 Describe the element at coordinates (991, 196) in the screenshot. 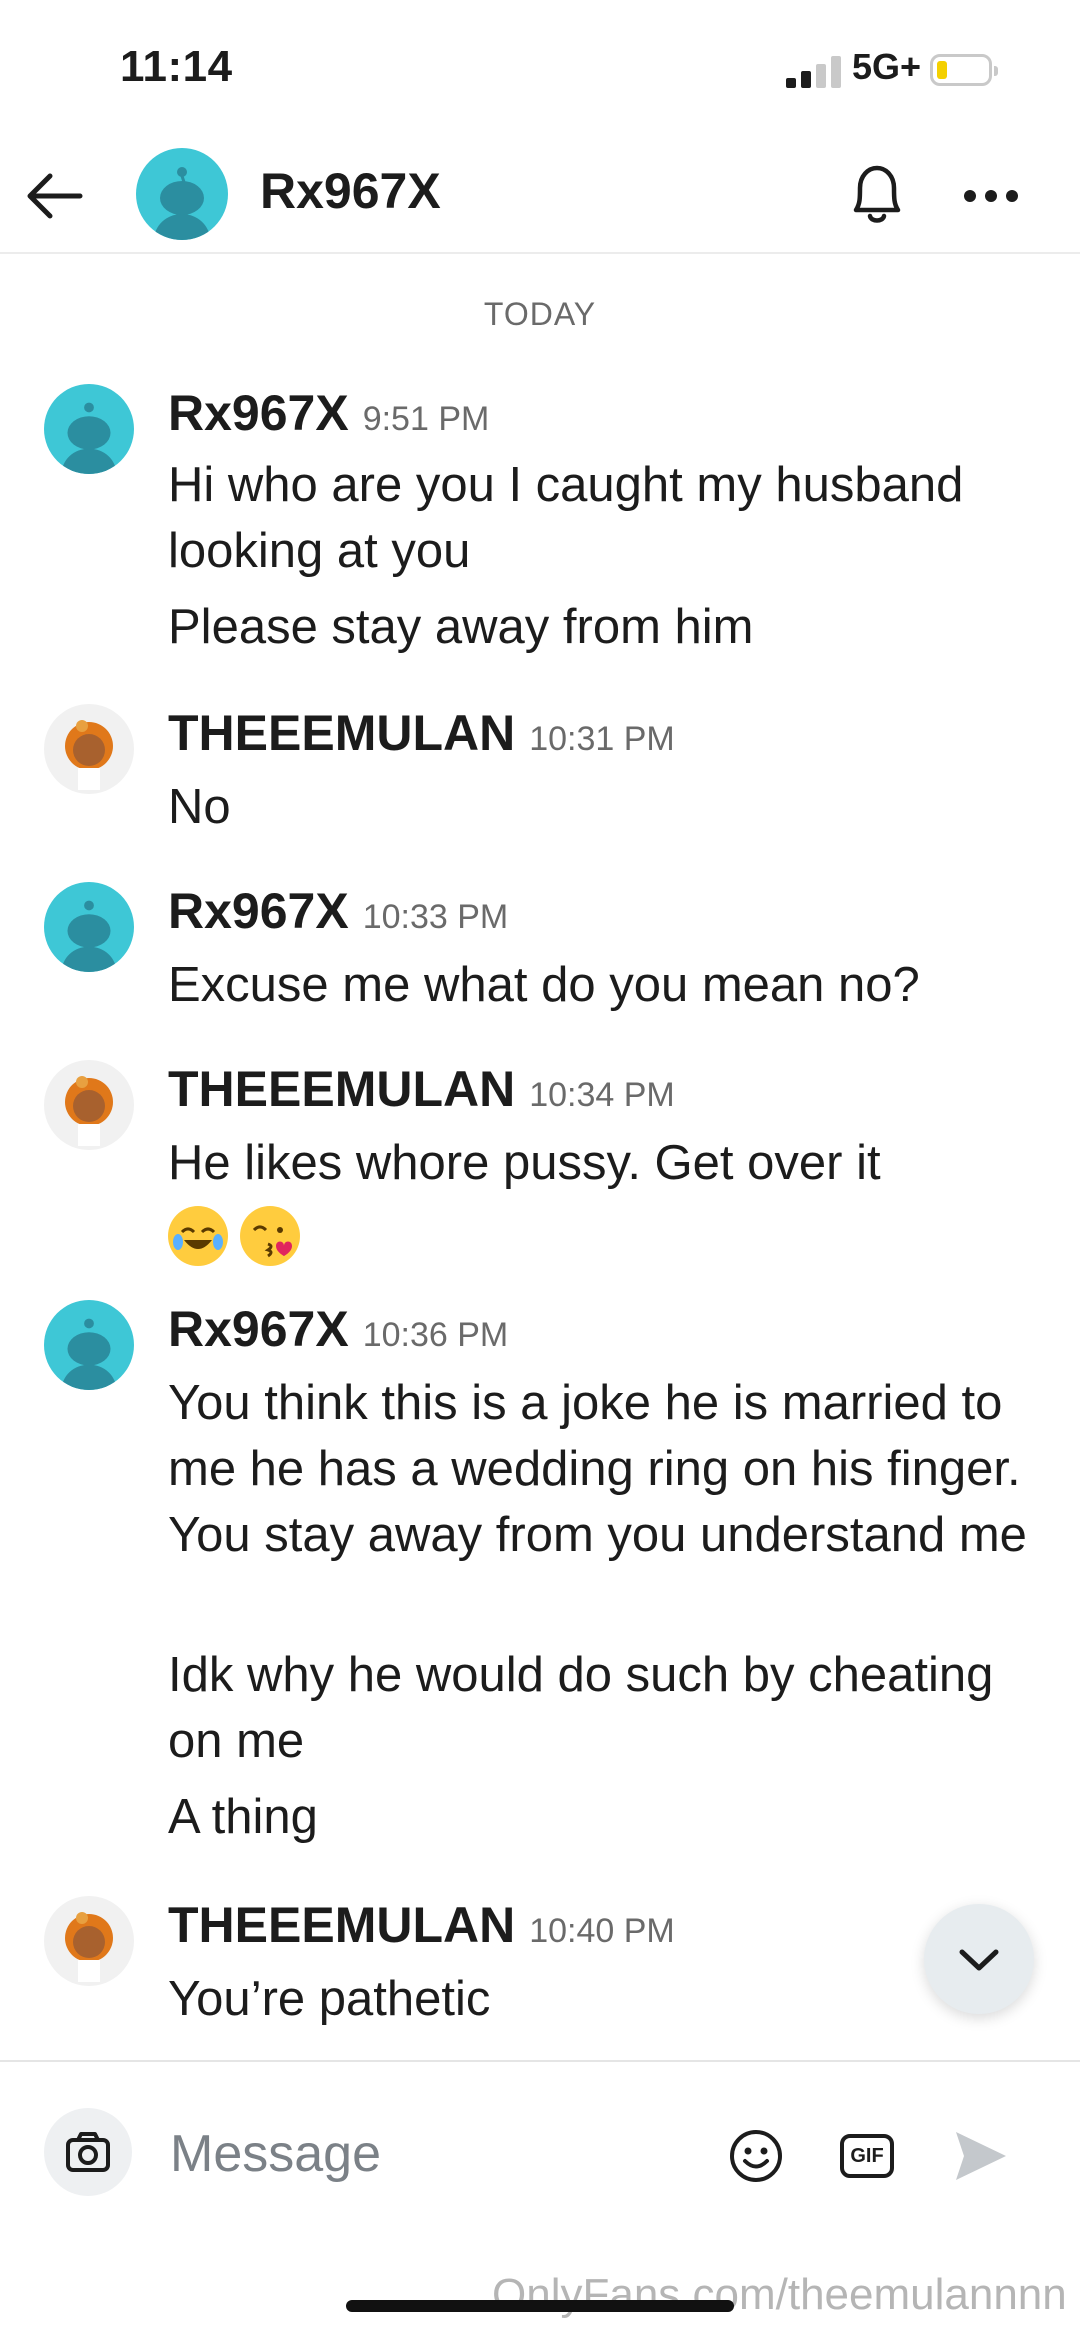

I see `more-options-icon` at that location.